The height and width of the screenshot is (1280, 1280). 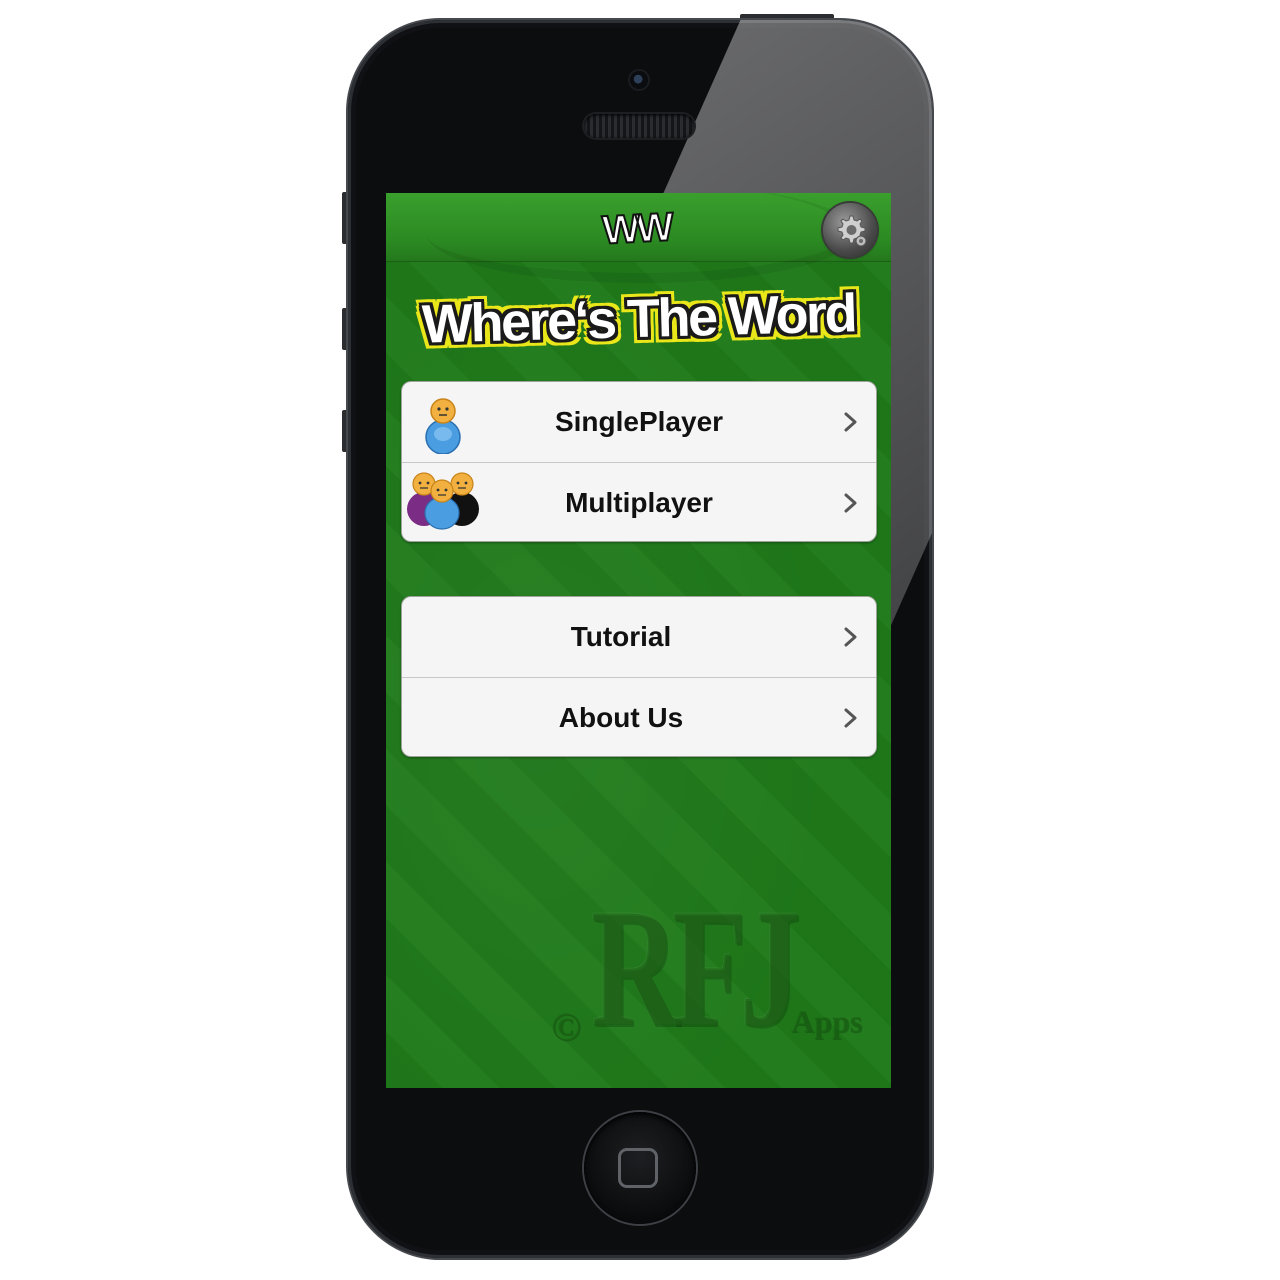 I want to click on single-player-row: SinglePlayer, so click(x=639, y=422).